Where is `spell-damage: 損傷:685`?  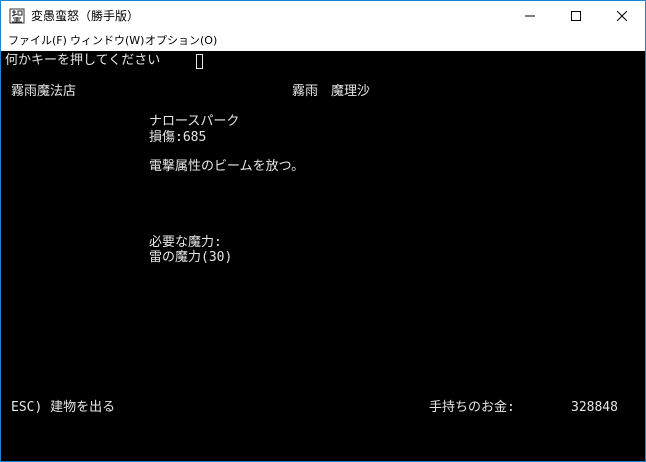 spell-damage: 損傷:685 is located at coordinates (178, 137).